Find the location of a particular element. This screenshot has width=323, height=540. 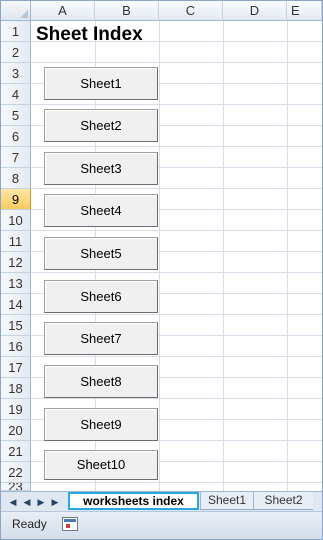

column-header-c: C is located at coordinates (191, 11).